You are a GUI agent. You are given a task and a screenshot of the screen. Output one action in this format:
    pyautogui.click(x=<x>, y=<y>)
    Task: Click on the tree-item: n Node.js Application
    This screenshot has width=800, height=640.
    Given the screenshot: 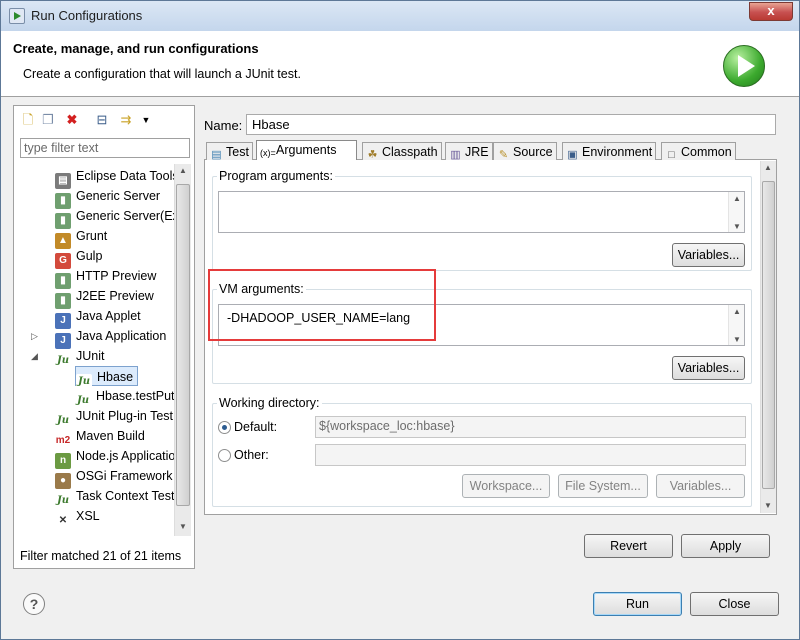 What is the action you would take?
    pyautogui.click(x=115, y=457)
    